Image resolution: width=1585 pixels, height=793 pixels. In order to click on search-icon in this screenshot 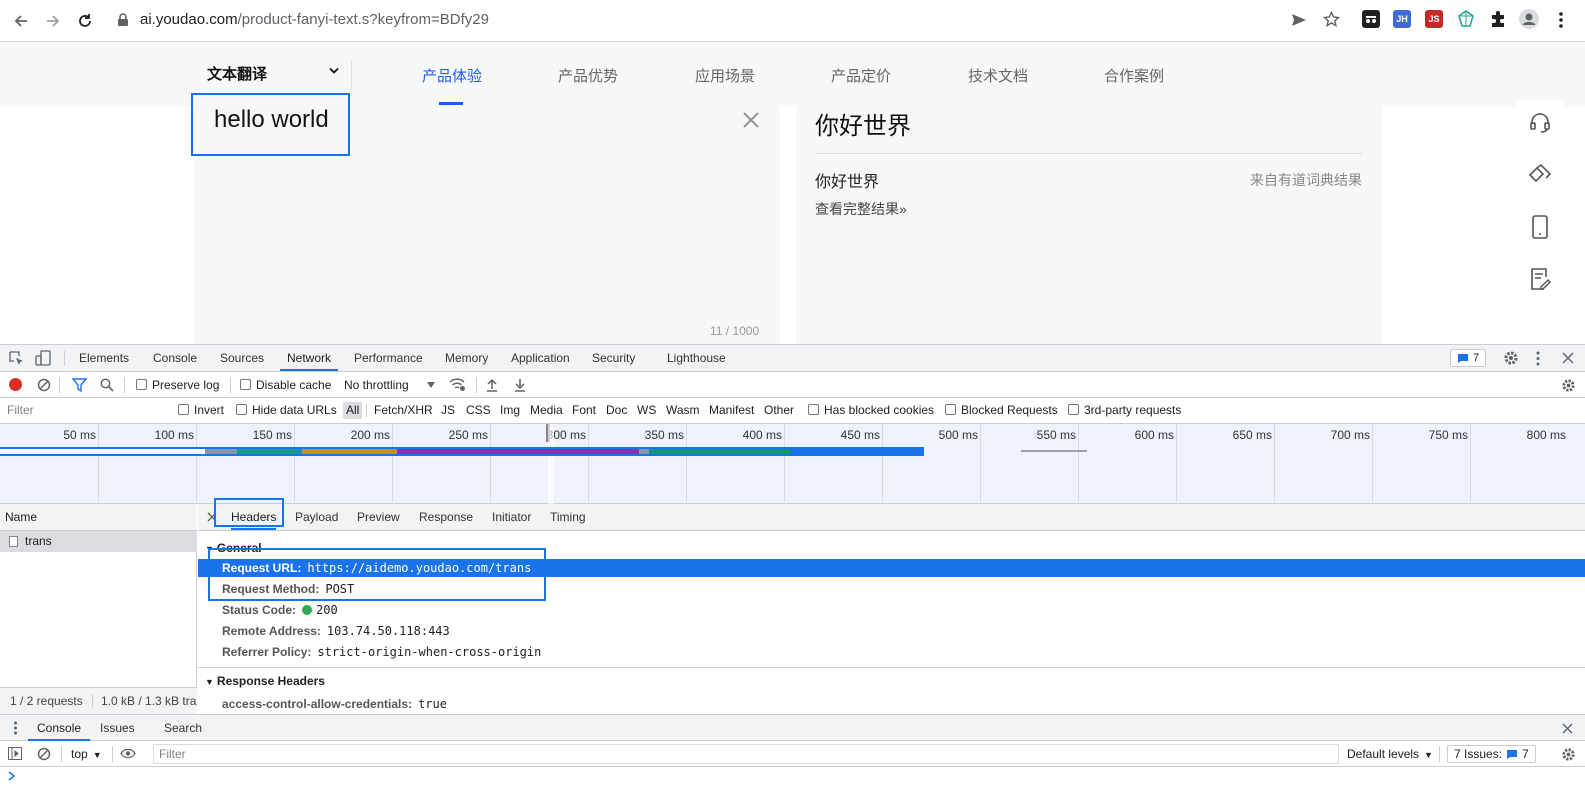, I will do `click(107, 385)`.